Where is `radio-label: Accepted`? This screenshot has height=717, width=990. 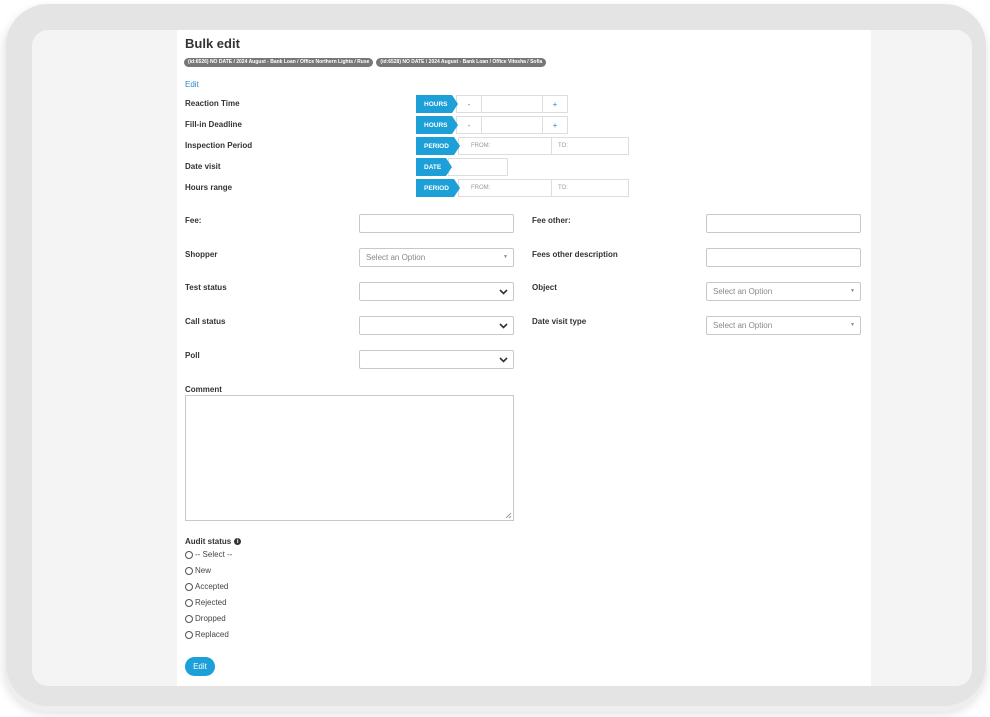
radio-label: Accepted is located at coordinates (212, 586).